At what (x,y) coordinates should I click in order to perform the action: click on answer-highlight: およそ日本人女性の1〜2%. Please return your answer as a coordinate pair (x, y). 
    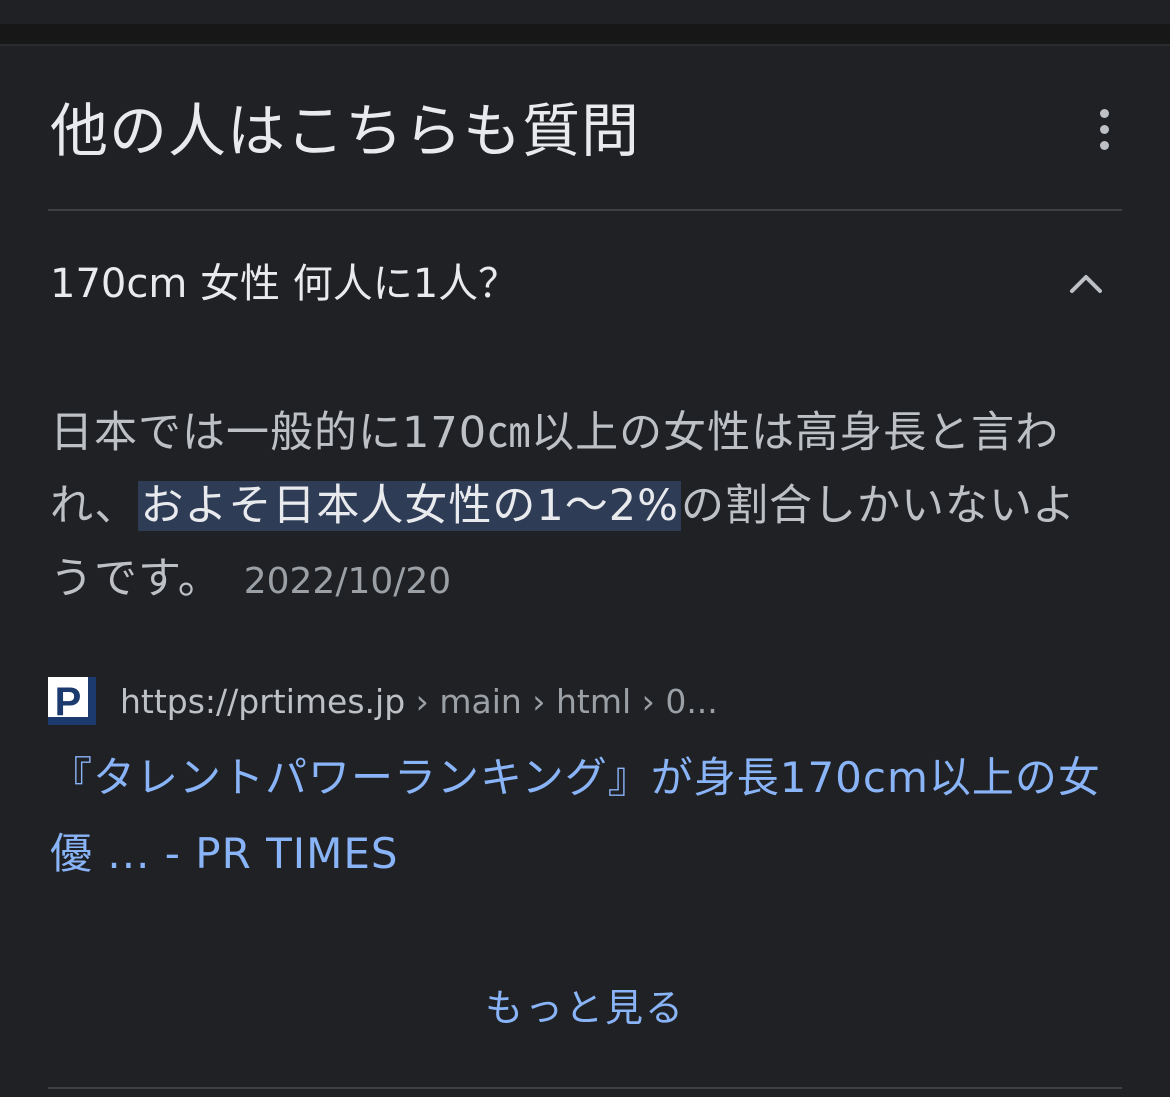
    Looking at the image, I should click on (410, 506).